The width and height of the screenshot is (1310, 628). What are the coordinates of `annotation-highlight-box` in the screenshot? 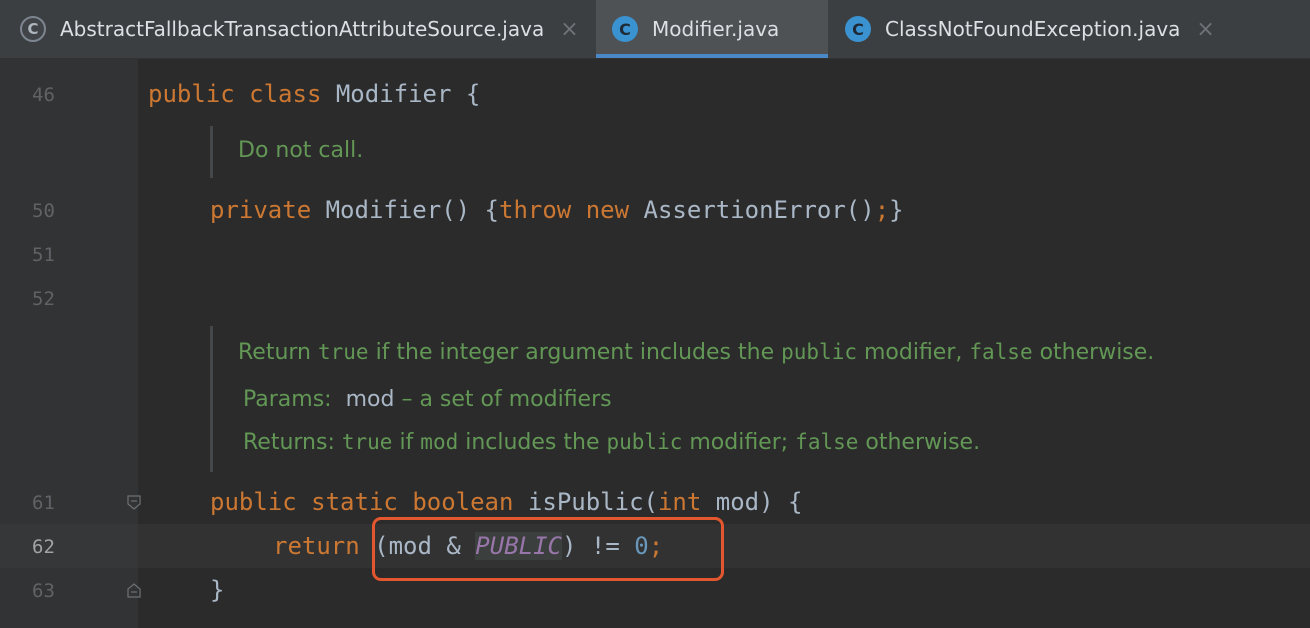 It's located at (548, 549).